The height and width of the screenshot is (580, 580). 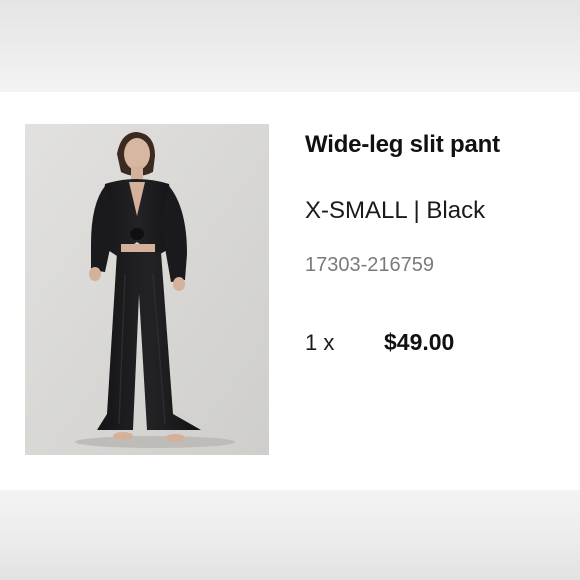 I want to click on product-title: Wide-leg slit pant, so click(x=402, y=145).